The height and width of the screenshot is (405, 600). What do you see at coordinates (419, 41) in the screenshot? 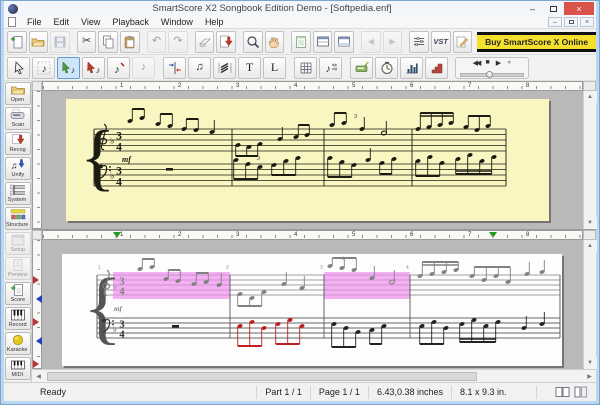
I see `mixer-button` at bounding box center [419, 41].